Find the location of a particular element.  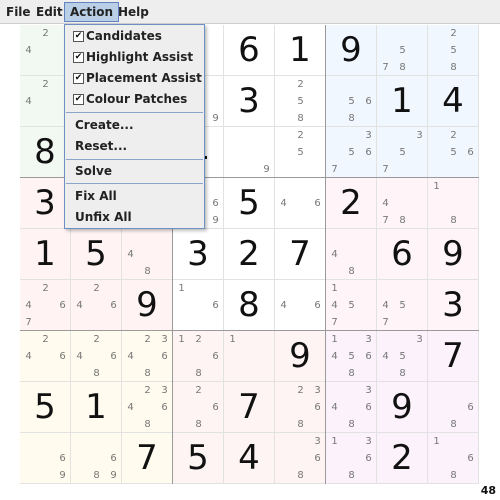

grid-cell: 268 is located at coordinates (198, 407).